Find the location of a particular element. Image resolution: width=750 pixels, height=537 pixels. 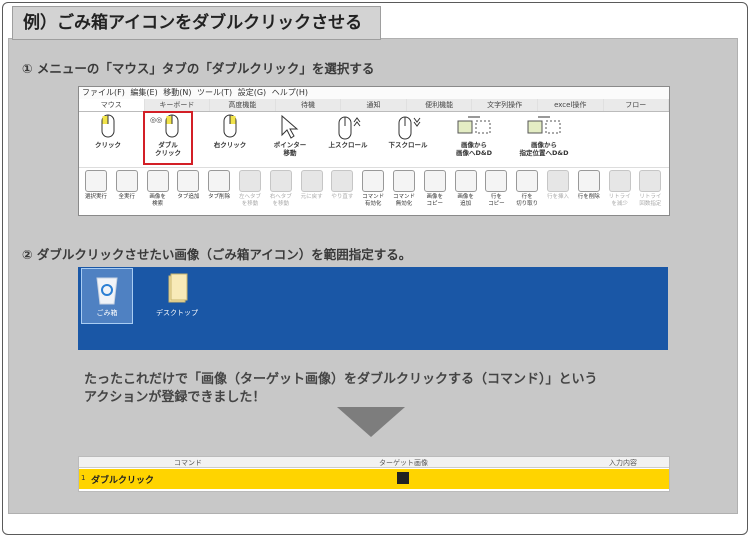

double-click-button: ◎◎ ダブル クリック is located at coordinates (168, 138).